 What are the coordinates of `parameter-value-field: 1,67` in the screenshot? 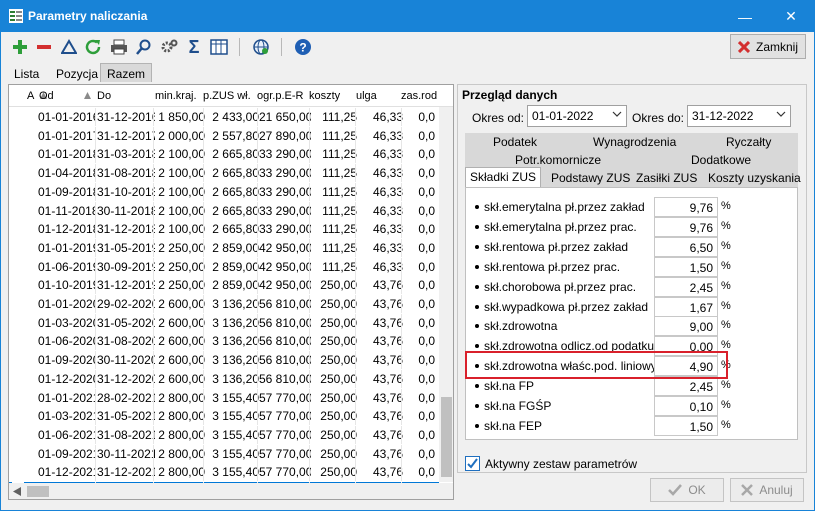 It's located at (686, 306).